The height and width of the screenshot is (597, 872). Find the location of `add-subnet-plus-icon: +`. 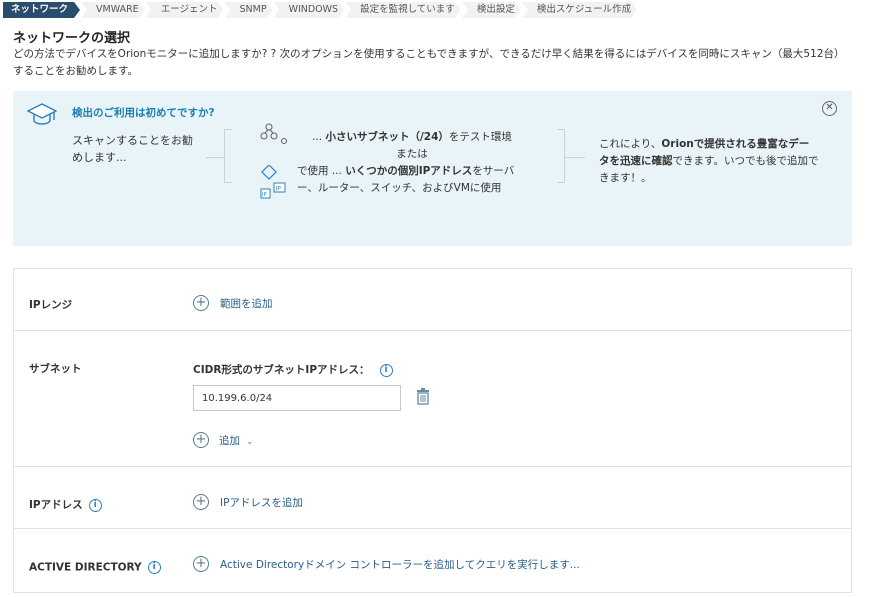

add-subnet-plus-icon: + is located at coordinates (201, 440).